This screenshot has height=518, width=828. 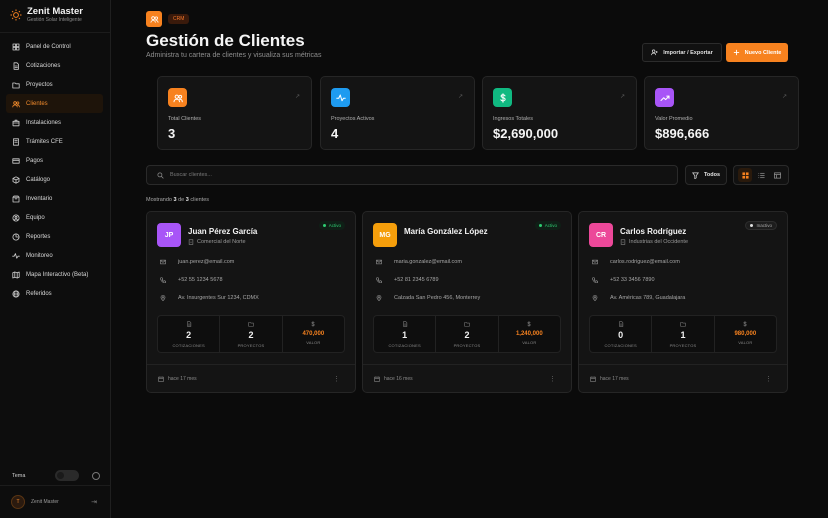 I want to click on view-switcher, so click(x=761, y=175).